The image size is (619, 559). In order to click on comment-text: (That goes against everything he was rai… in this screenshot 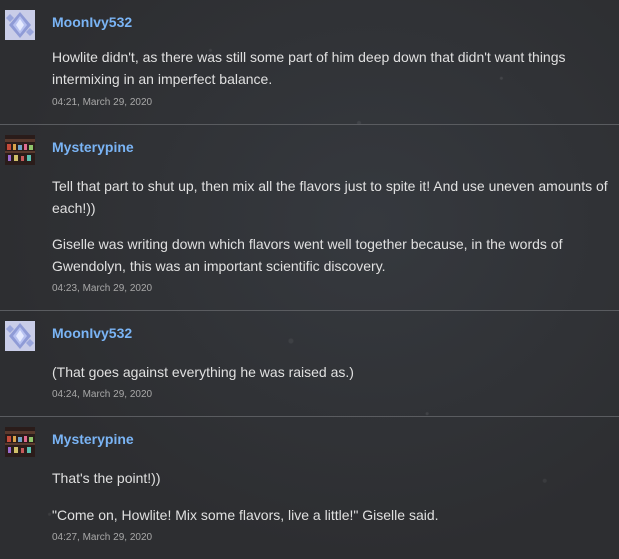, I will do `click(203, 372)`.